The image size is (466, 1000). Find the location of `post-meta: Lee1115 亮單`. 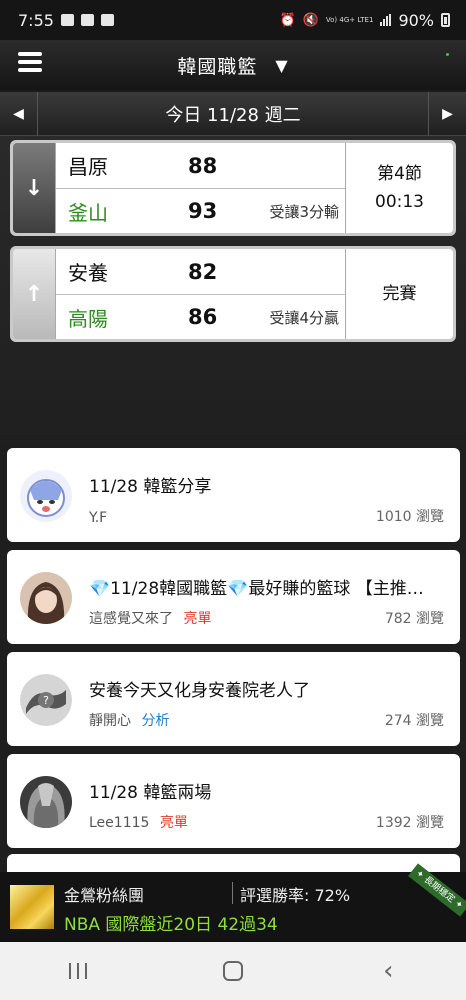

post-meta: Lee1115 亮單 is located at coordinates (138, 822).